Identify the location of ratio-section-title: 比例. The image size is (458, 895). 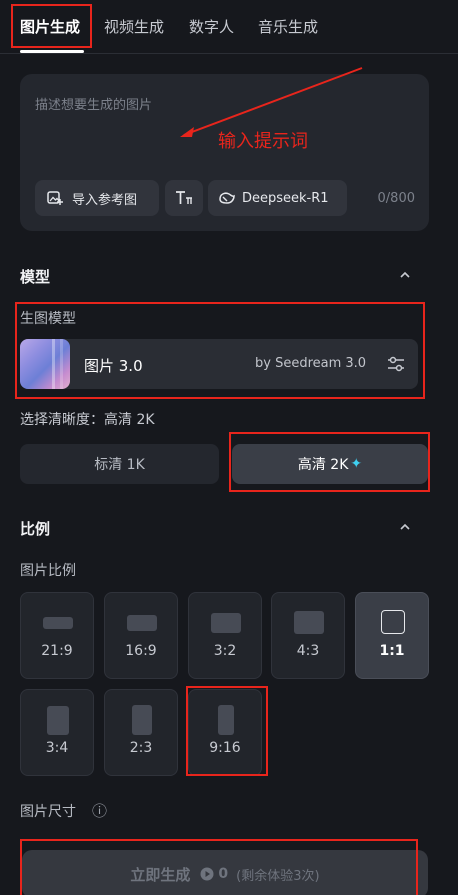
(35, 529).